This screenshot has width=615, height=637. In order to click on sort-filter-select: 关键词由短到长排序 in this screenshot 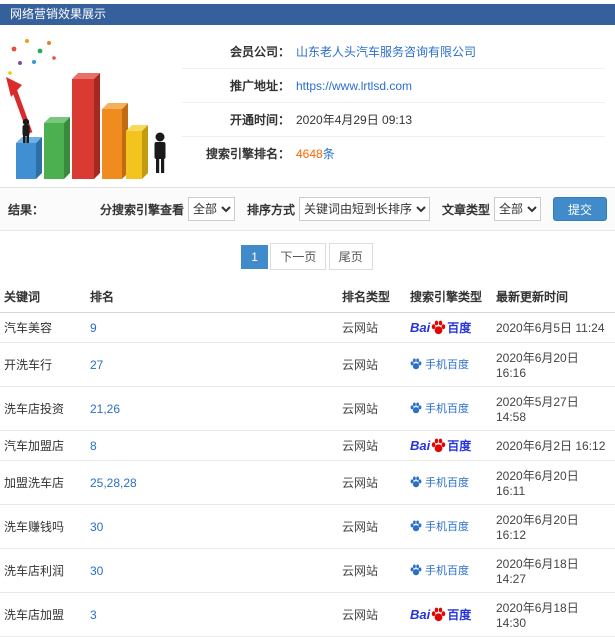, I will do `click(364, 209)`.